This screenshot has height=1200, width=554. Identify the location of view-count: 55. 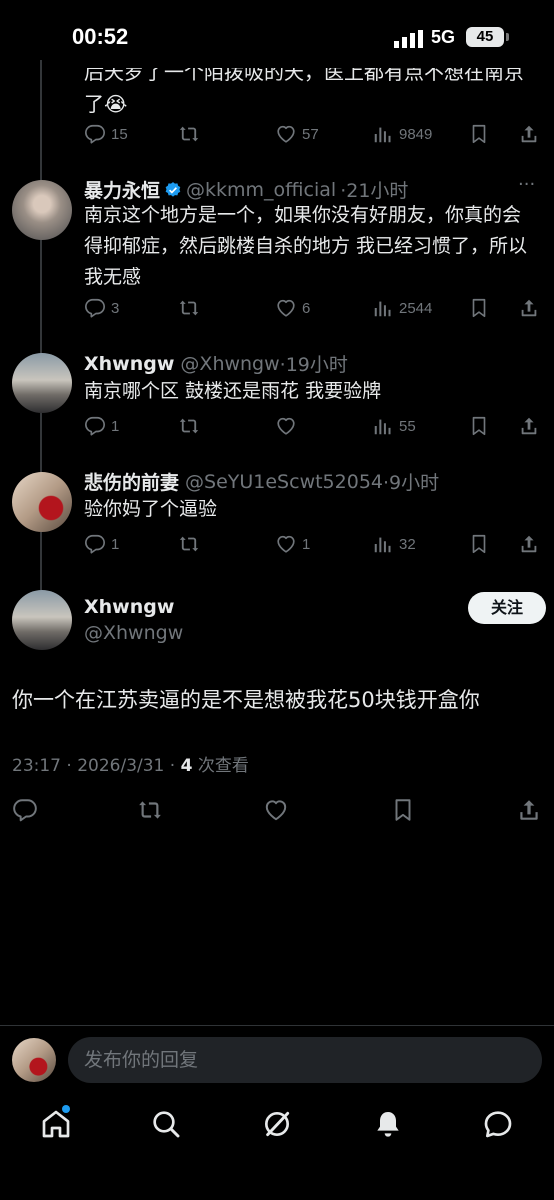
(407, 426).